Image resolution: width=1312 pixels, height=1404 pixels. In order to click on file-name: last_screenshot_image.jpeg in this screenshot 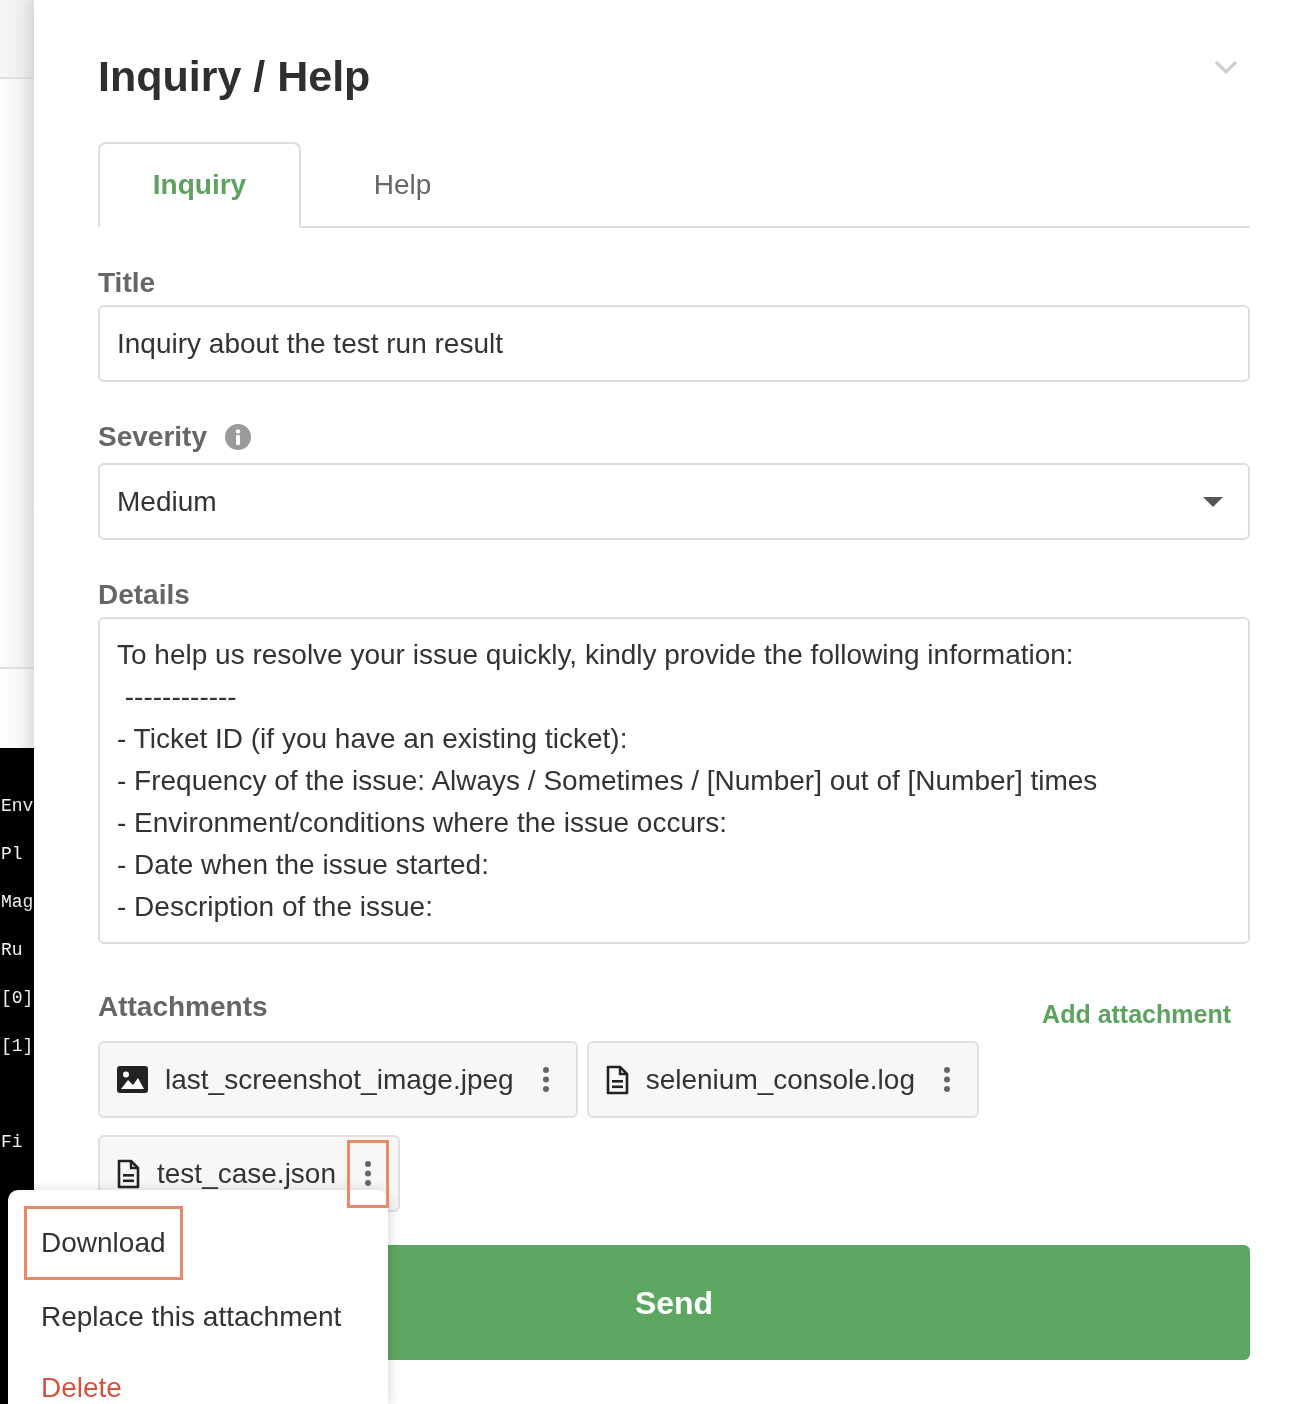, I will do `click(339, 1079)`.